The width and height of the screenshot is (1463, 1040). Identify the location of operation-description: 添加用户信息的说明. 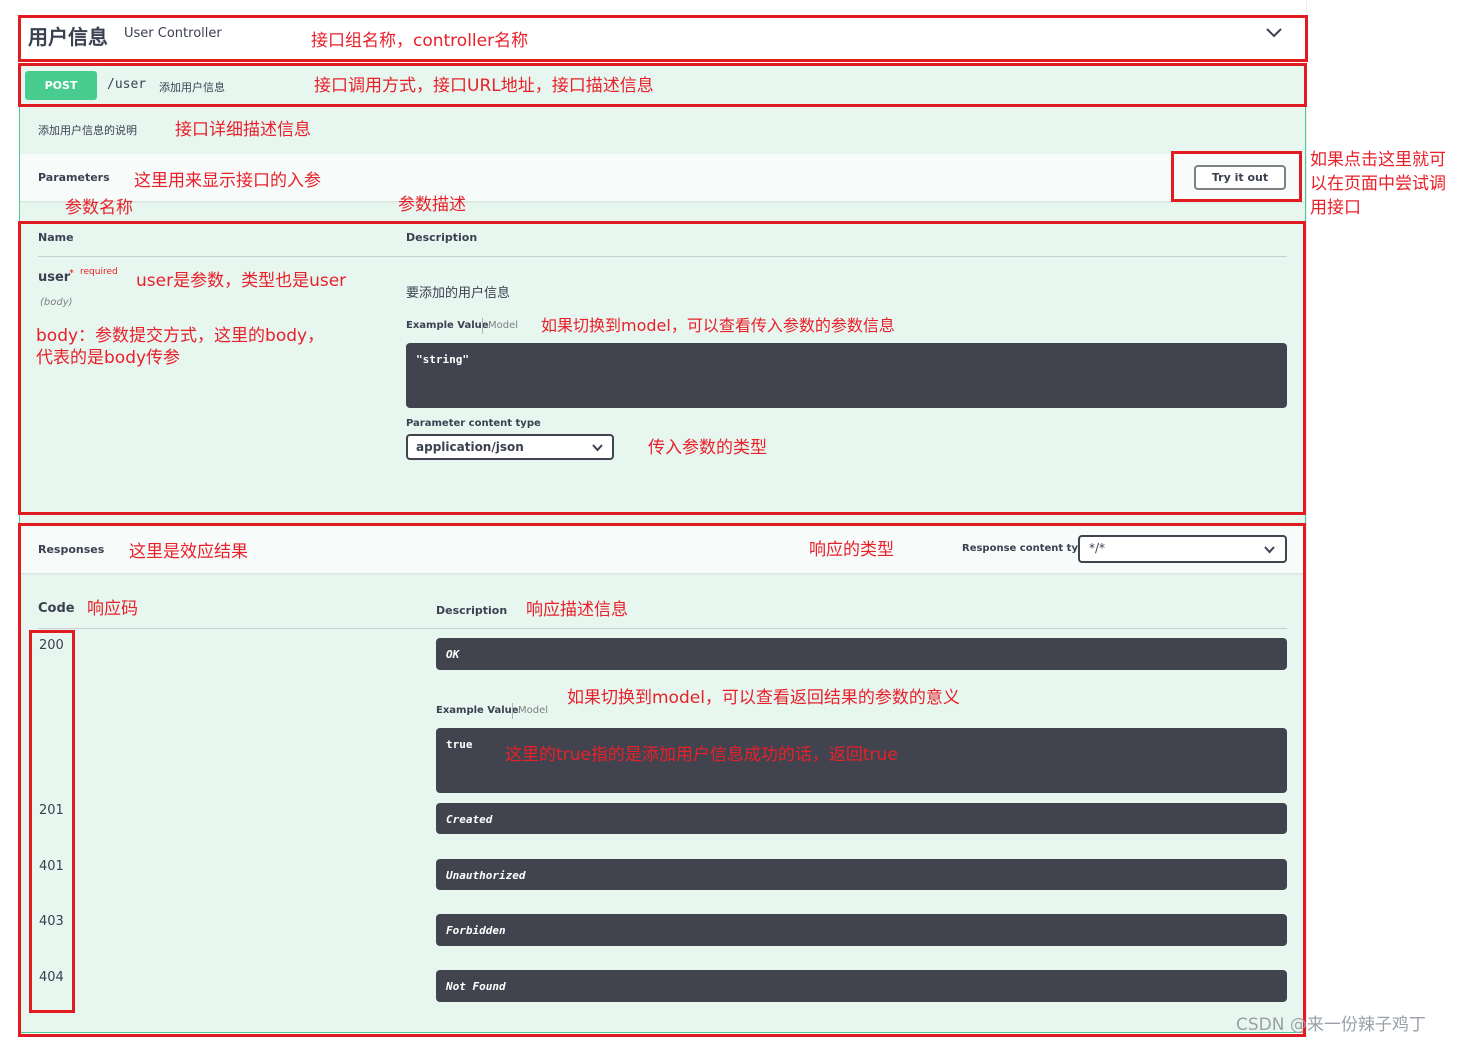
(87, 130).